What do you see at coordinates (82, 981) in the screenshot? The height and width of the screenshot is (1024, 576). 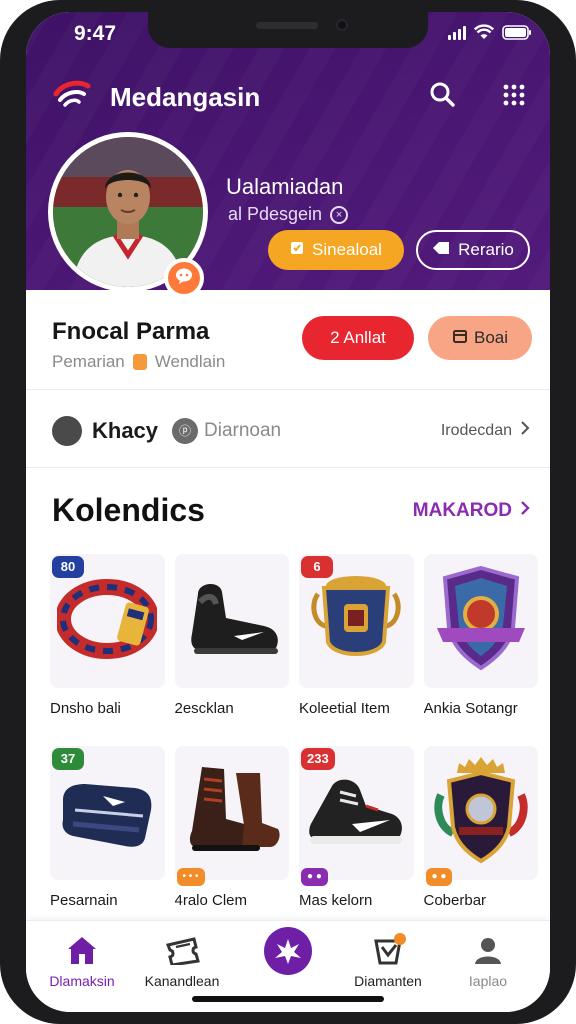 I see `nav-label-home: Dlamaksin` at bounding box center [82, 981].